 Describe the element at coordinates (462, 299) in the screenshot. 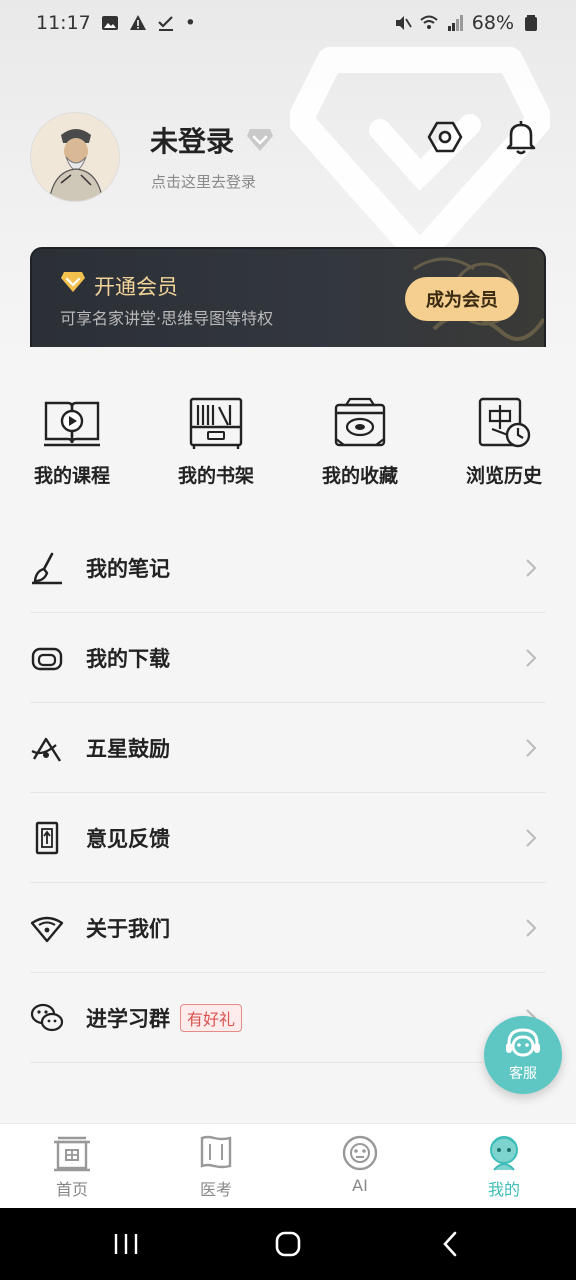

I see `become-member-button: 成为会员` at that location.